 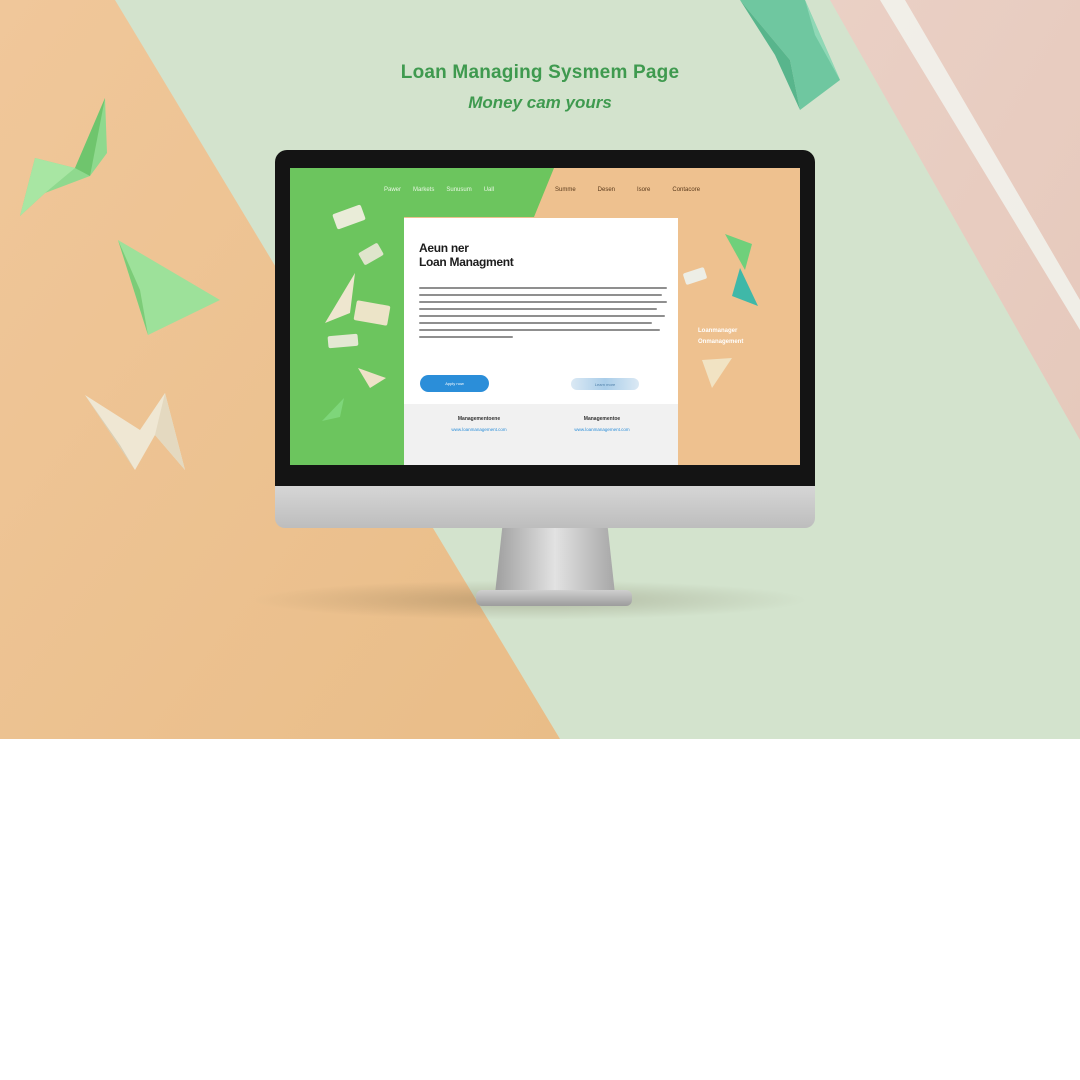 I want to click on nav-item-summe: Summe, so click(x=565, y=193).